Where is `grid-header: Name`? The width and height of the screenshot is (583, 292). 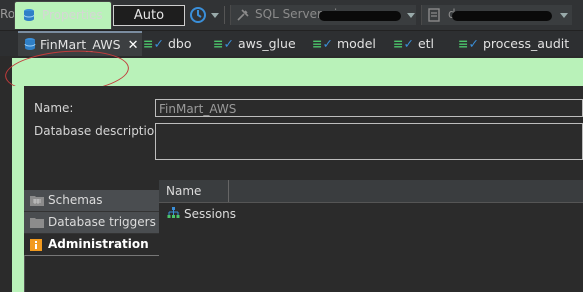
grid-header: Name is located at coordinates (371, 191).